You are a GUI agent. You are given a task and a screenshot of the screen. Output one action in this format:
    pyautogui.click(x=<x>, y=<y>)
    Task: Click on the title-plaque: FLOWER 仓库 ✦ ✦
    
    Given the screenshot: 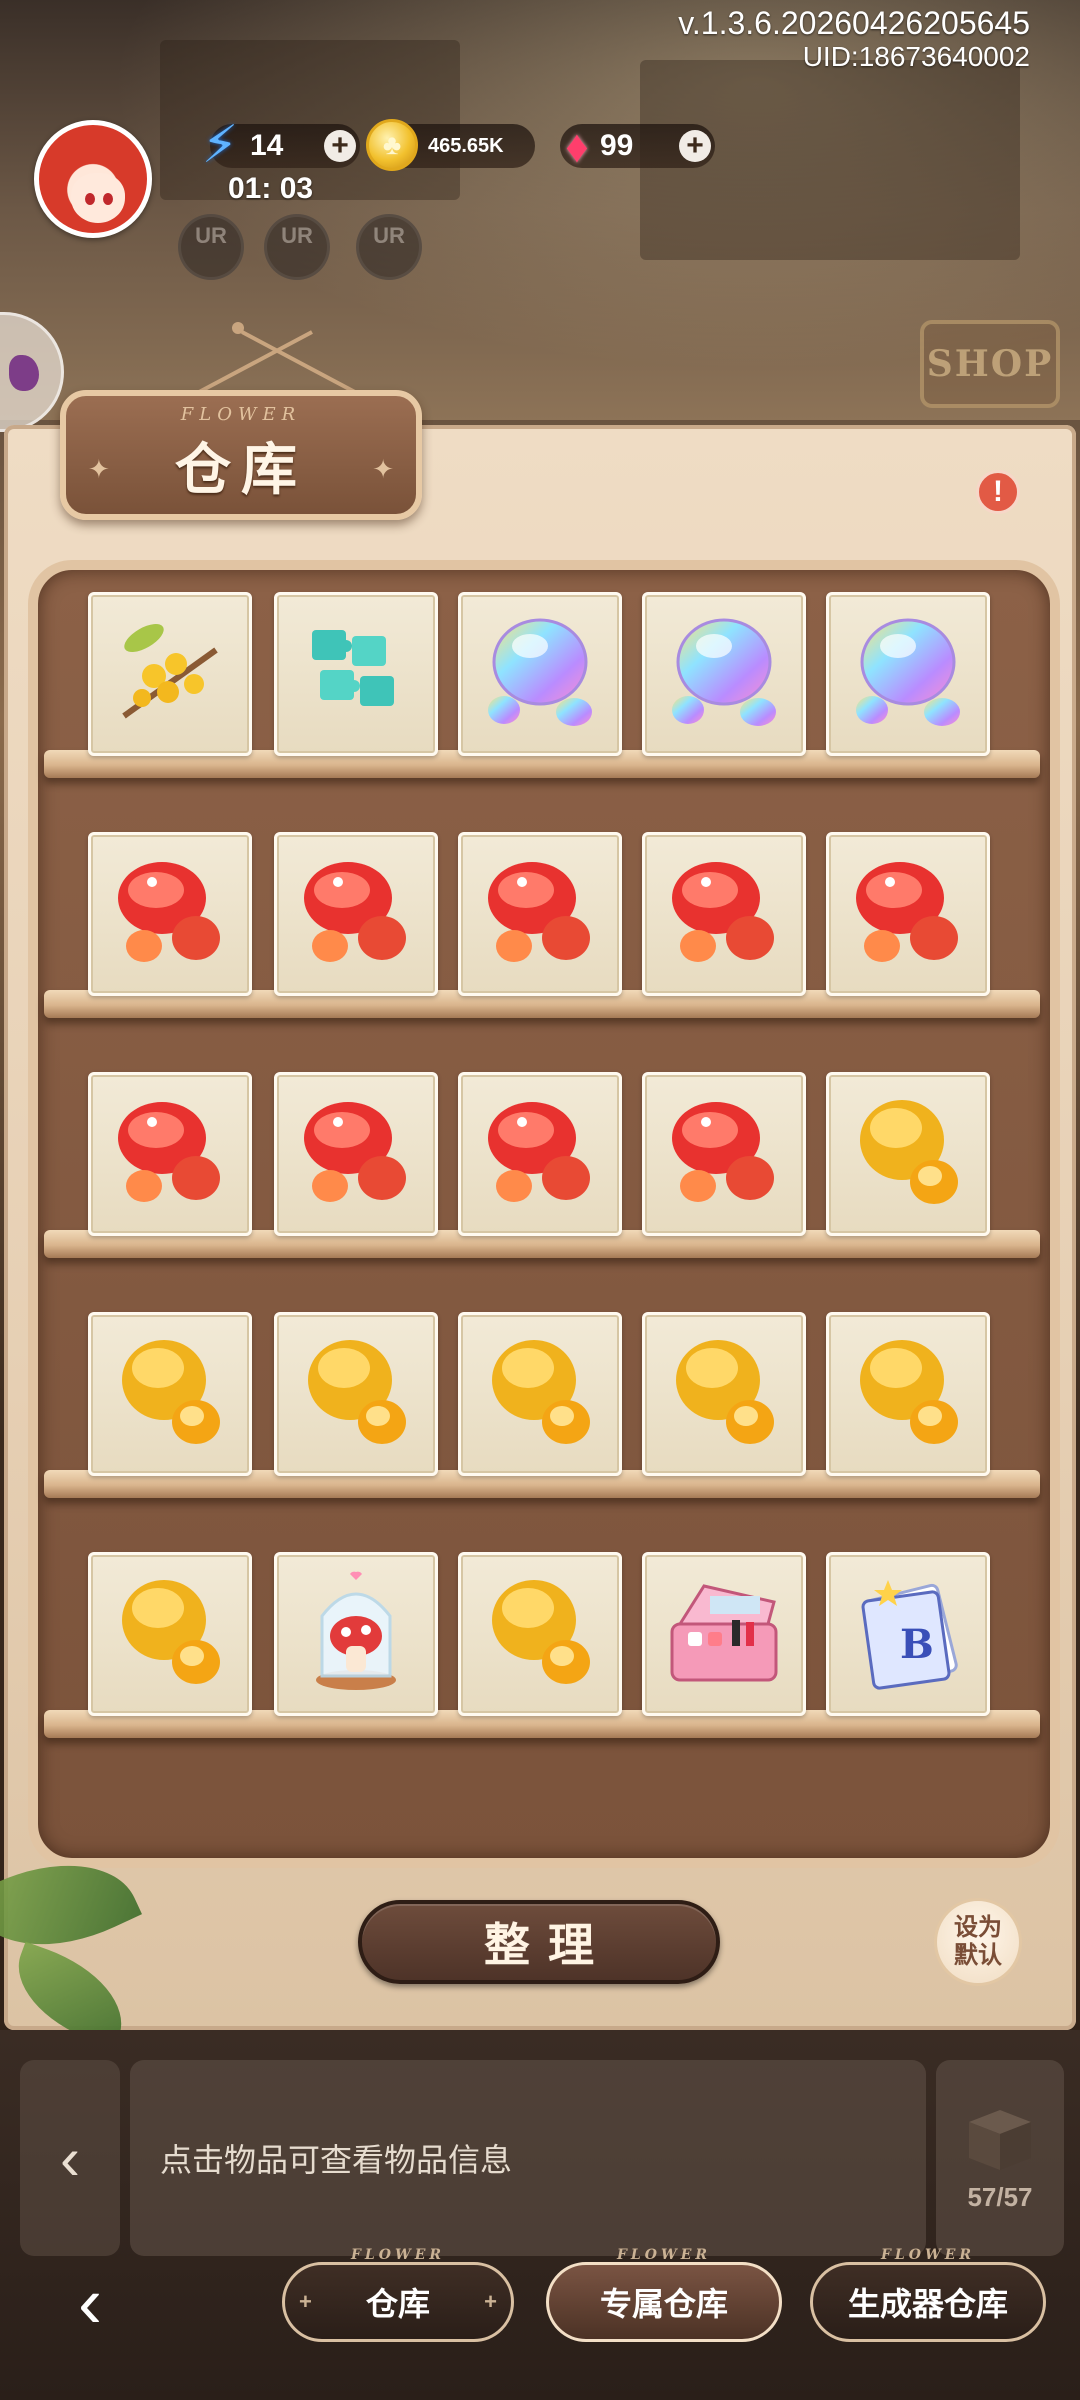 What is the action you would take?
    pyautogui.click(x=241, y=455)
    